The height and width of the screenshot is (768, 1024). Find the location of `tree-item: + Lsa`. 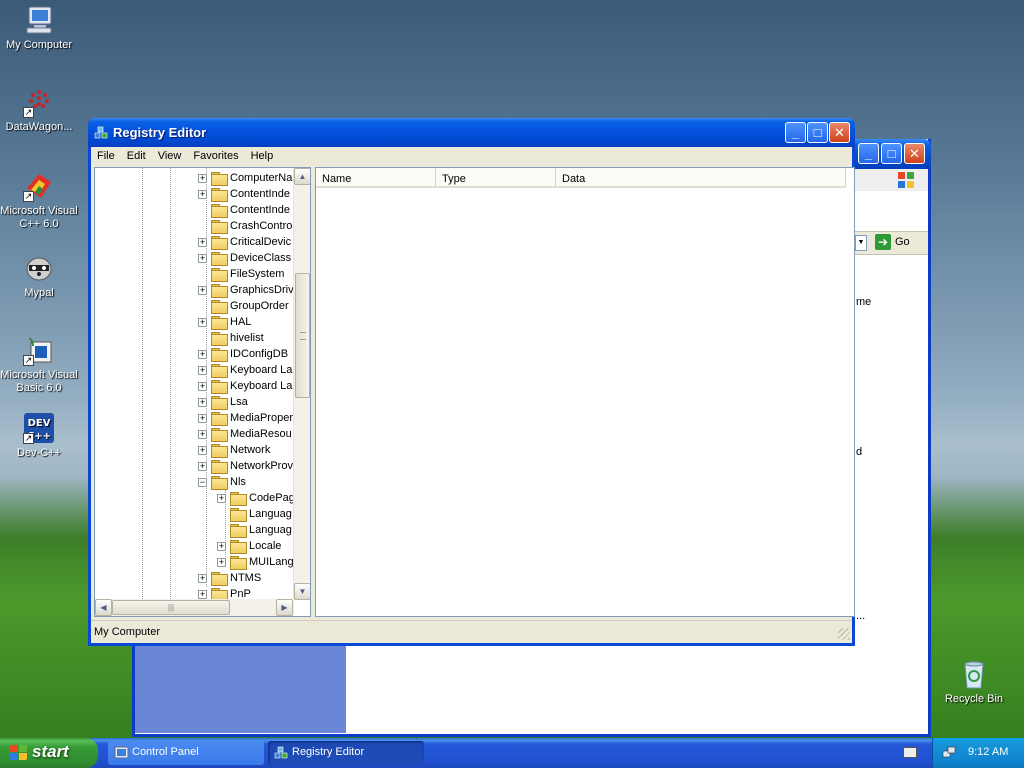

tree-item: + Lsa is located at coordinates (223, 402).